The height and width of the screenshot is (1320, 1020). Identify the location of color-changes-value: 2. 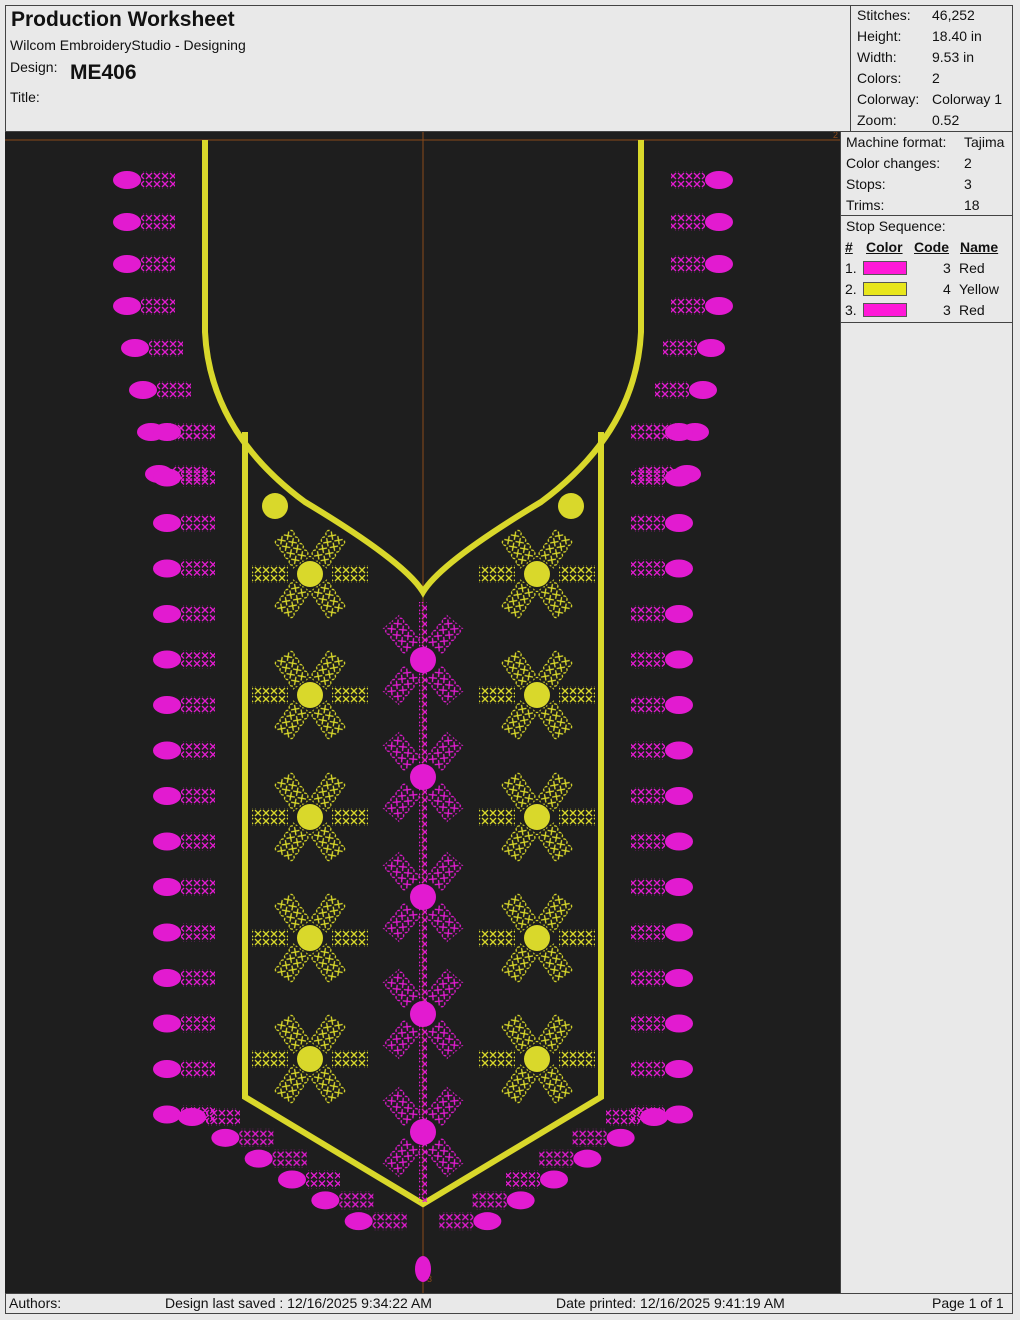
(968, 163).